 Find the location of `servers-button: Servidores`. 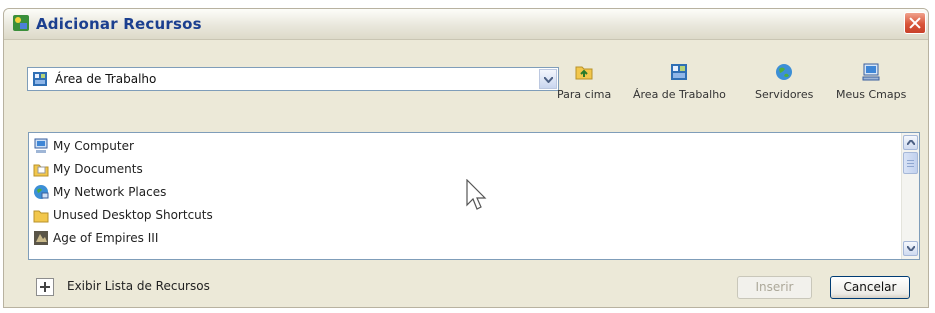

servers-button: Servidores is located at coordinates (784, 81).